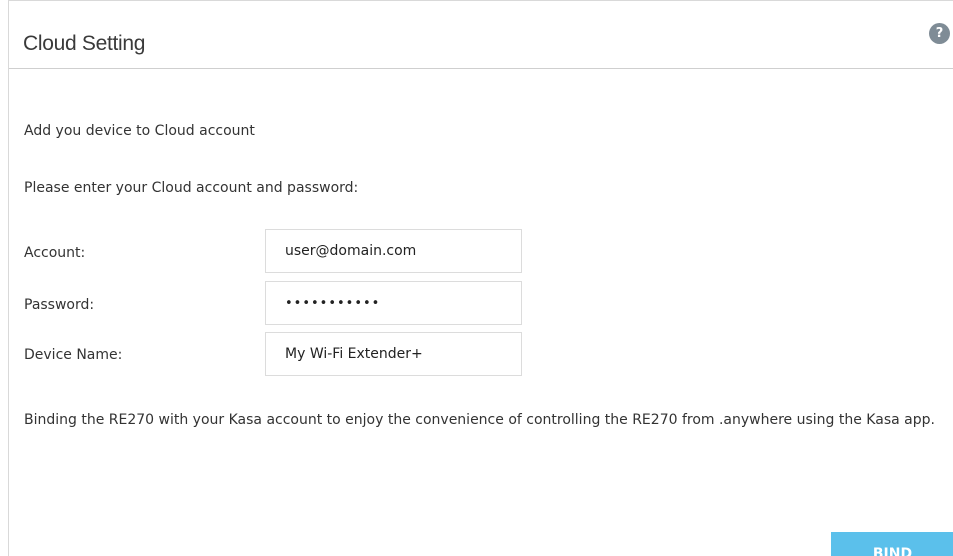  I want to click on account-label: Account:, so click(55, 253).